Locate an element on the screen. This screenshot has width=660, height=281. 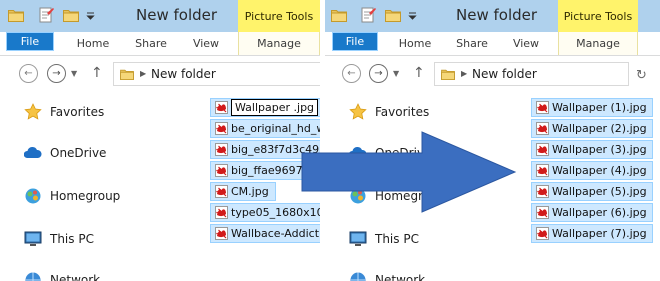
file-item: Wallpaper (1).jpg is located at coordinates (592, 107).